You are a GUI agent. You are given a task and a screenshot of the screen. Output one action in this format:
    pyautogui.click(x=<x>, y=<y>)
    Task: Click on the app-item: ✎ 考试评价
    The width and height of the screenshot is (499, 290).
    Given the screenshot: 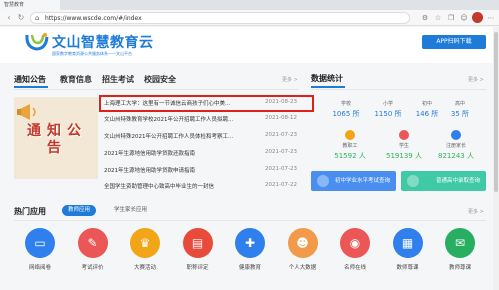 What is the action you would take?
    pyautogui.click(x=93, y=249)
    